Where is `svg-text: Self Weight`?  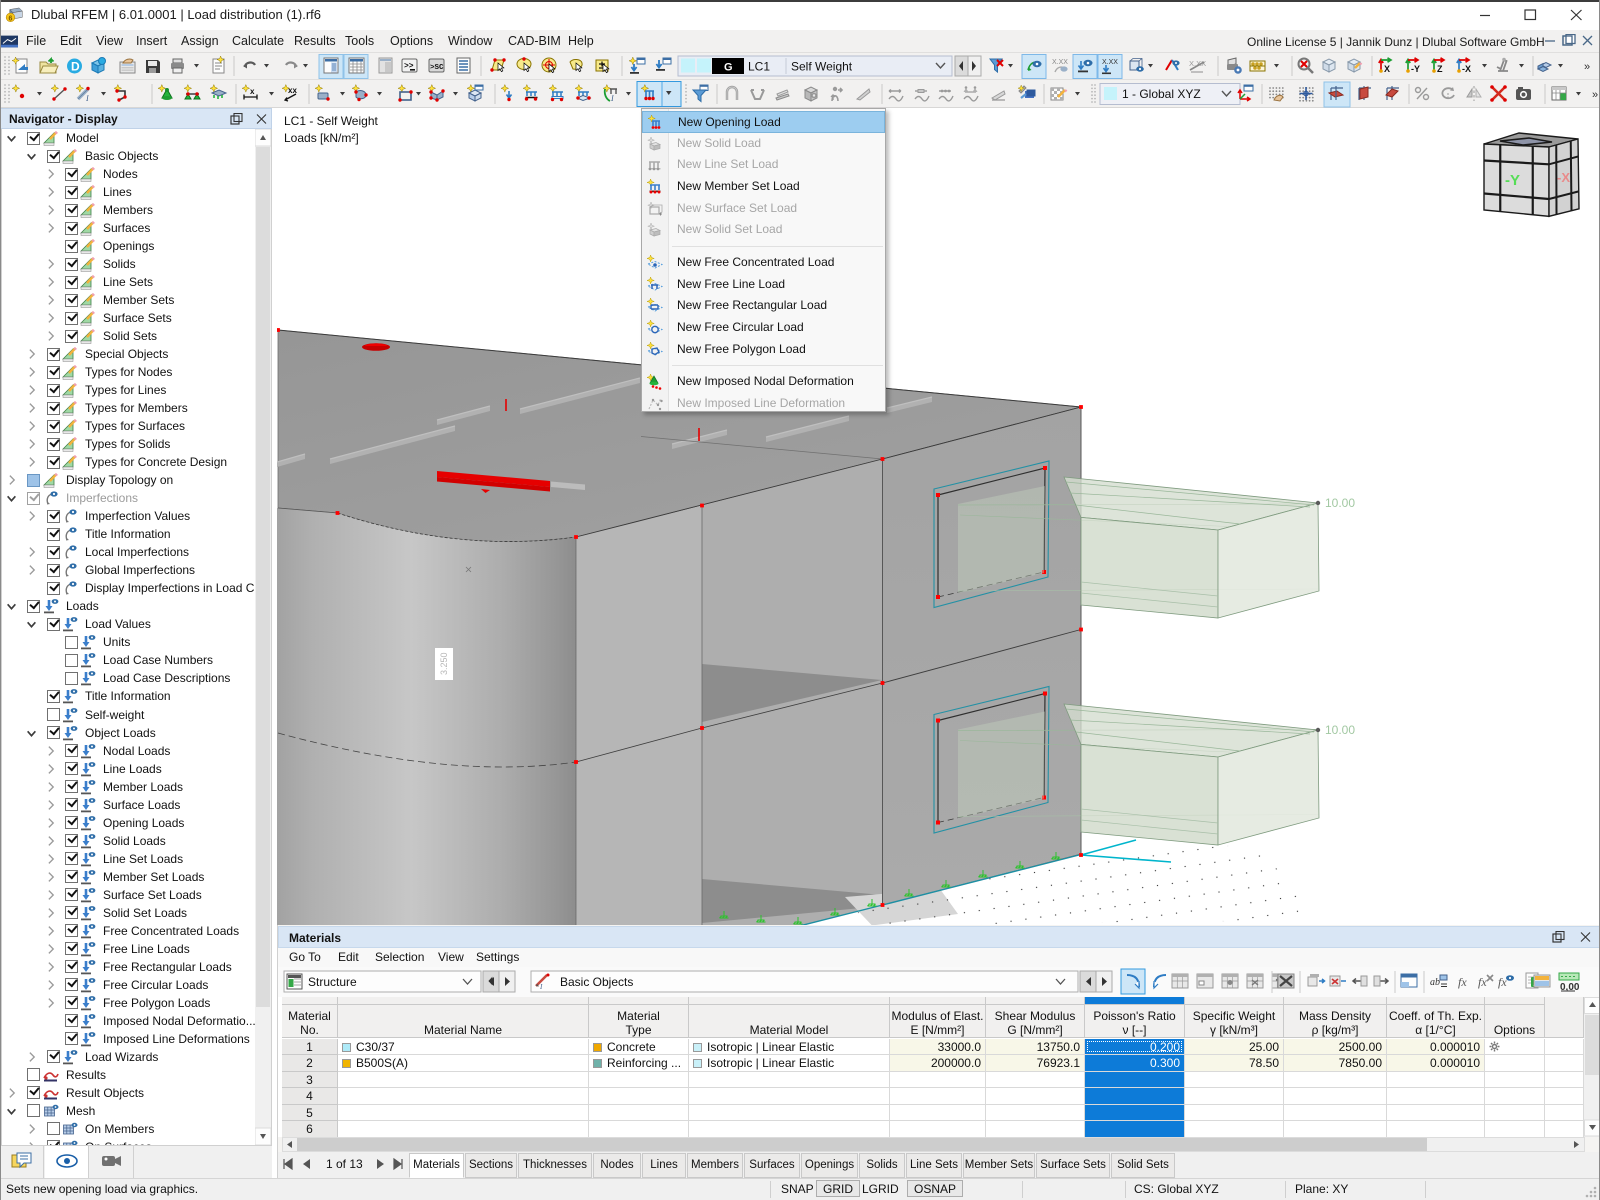
svg-text: Self Weight is located at coordinates (822, 67).